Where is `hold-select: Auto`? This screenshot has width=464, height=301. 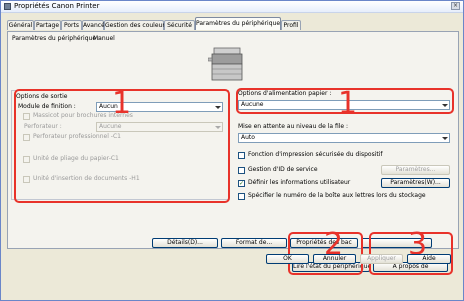
hold-select: Auto is located at coordinates (344, 138).